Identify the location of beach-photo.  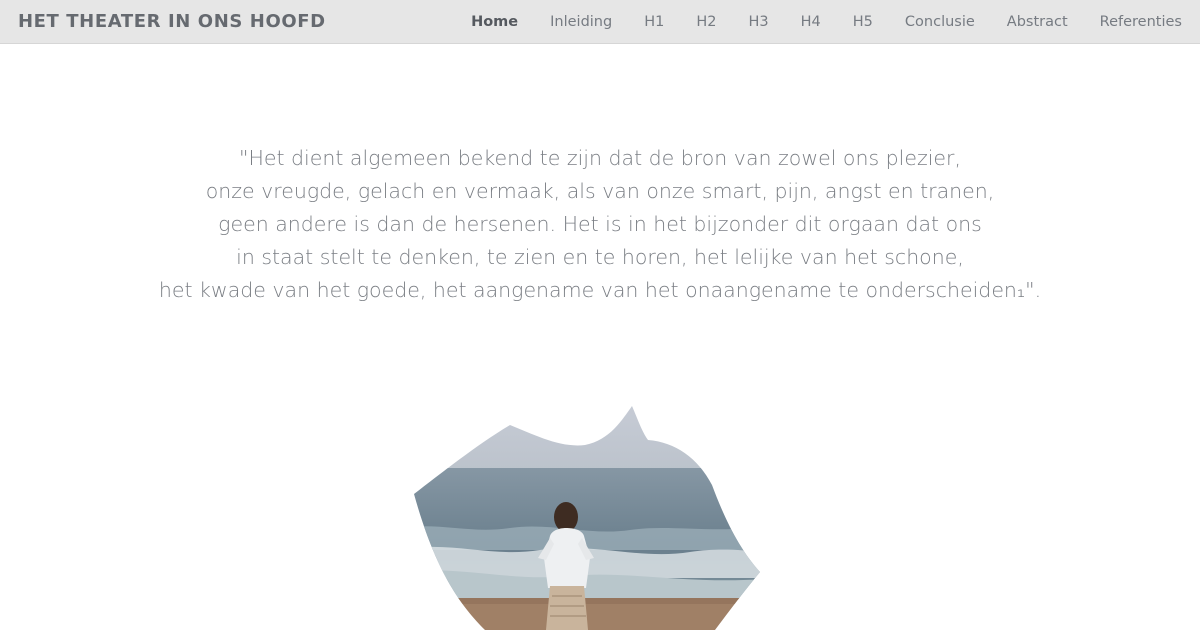
(587, 518).